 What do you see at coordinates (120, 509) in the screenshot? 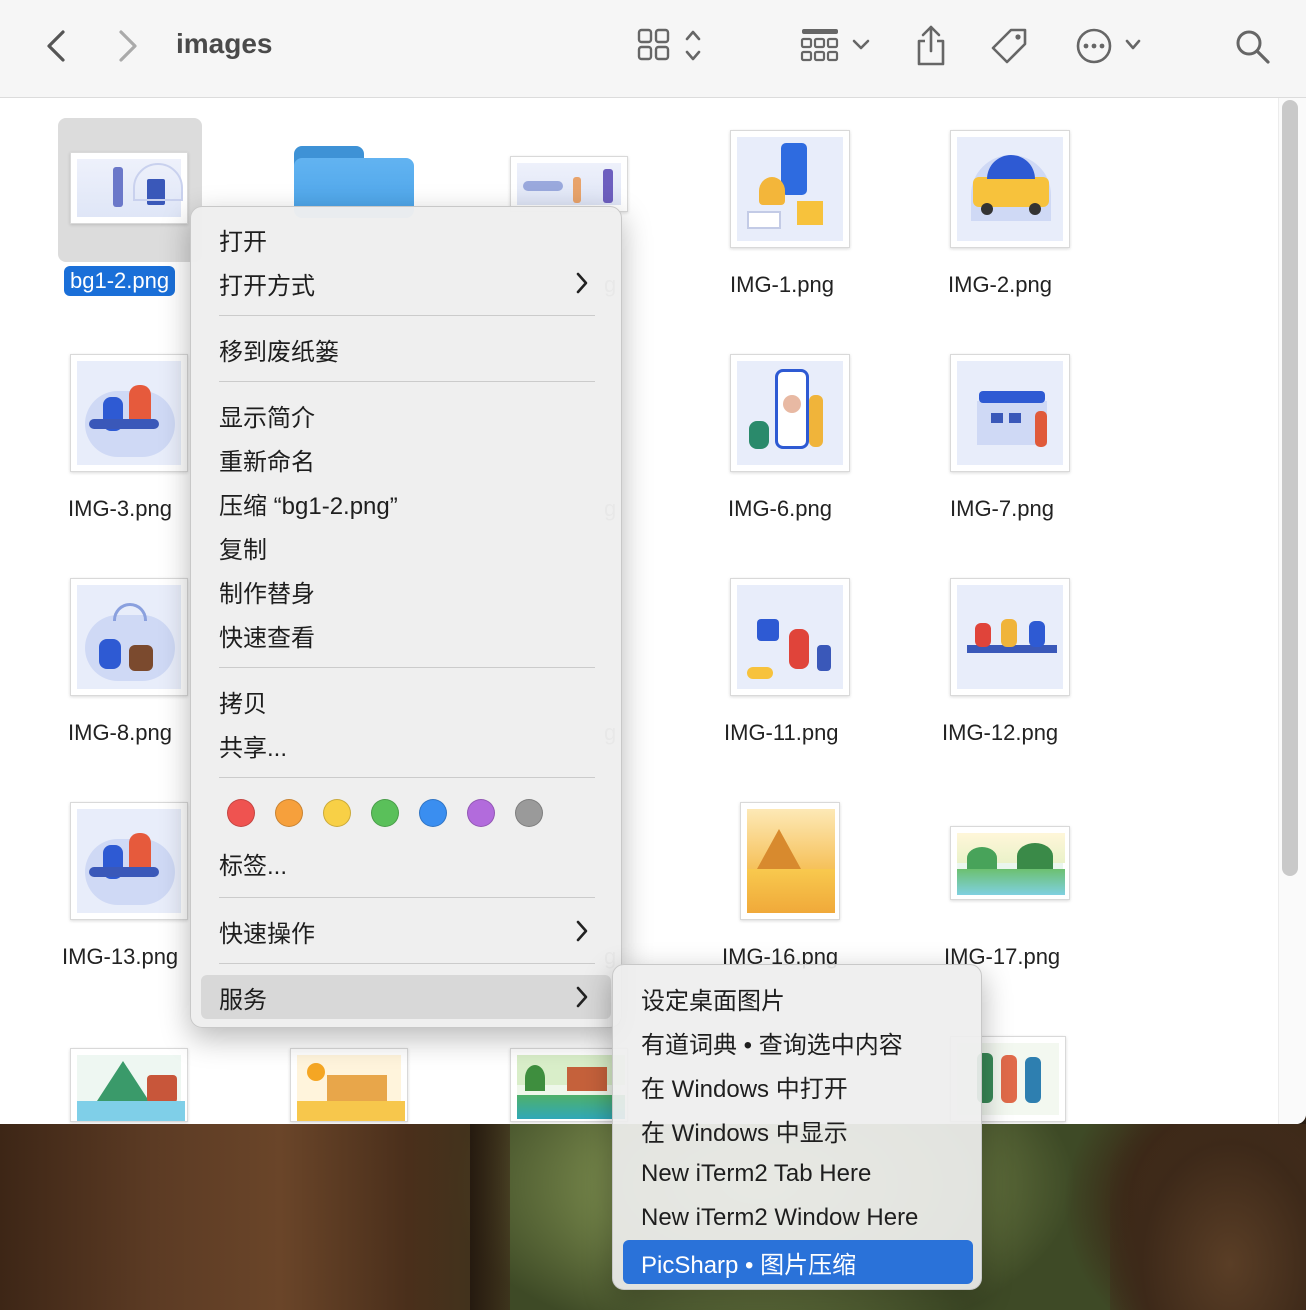
I see `file-label: IMG-3.png` at bounding box center [120, 509].